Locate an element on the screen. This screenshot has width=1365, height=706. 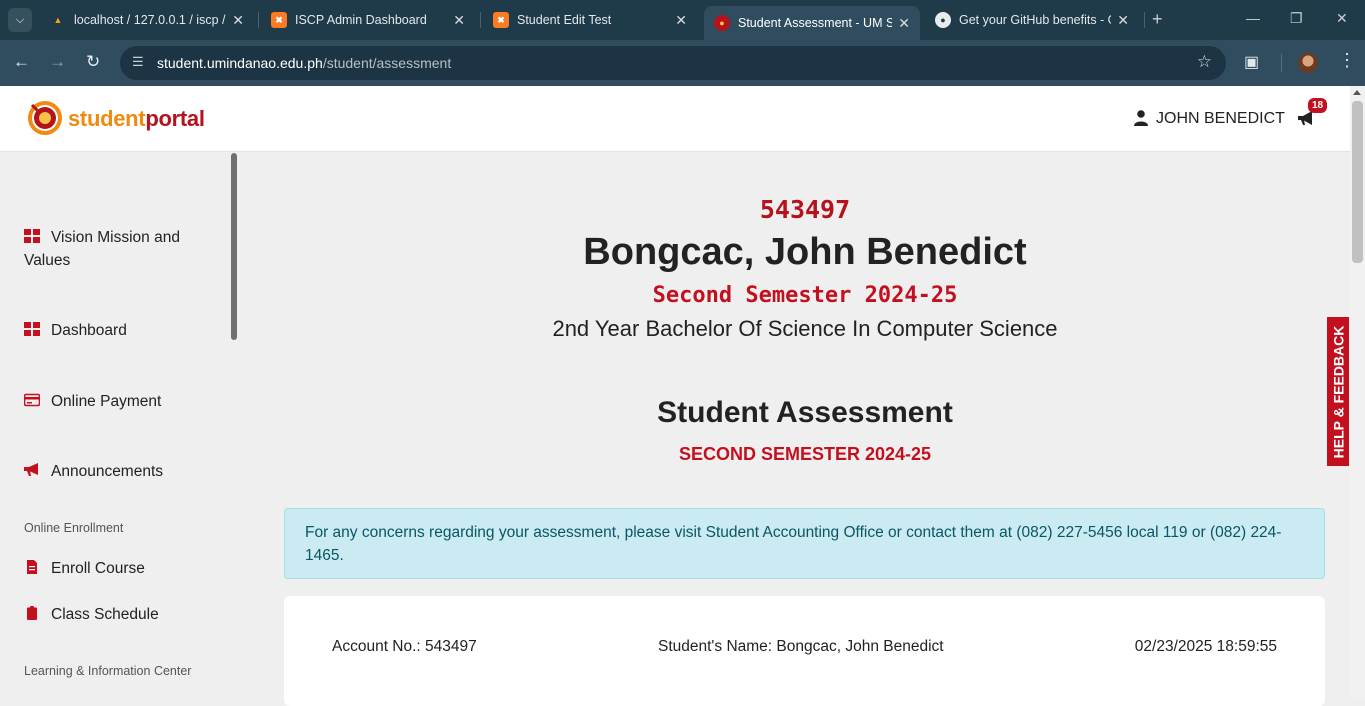
assessment-timestamp: 02/23/2025 18:59:55 is located at coordinates (1205, 646).